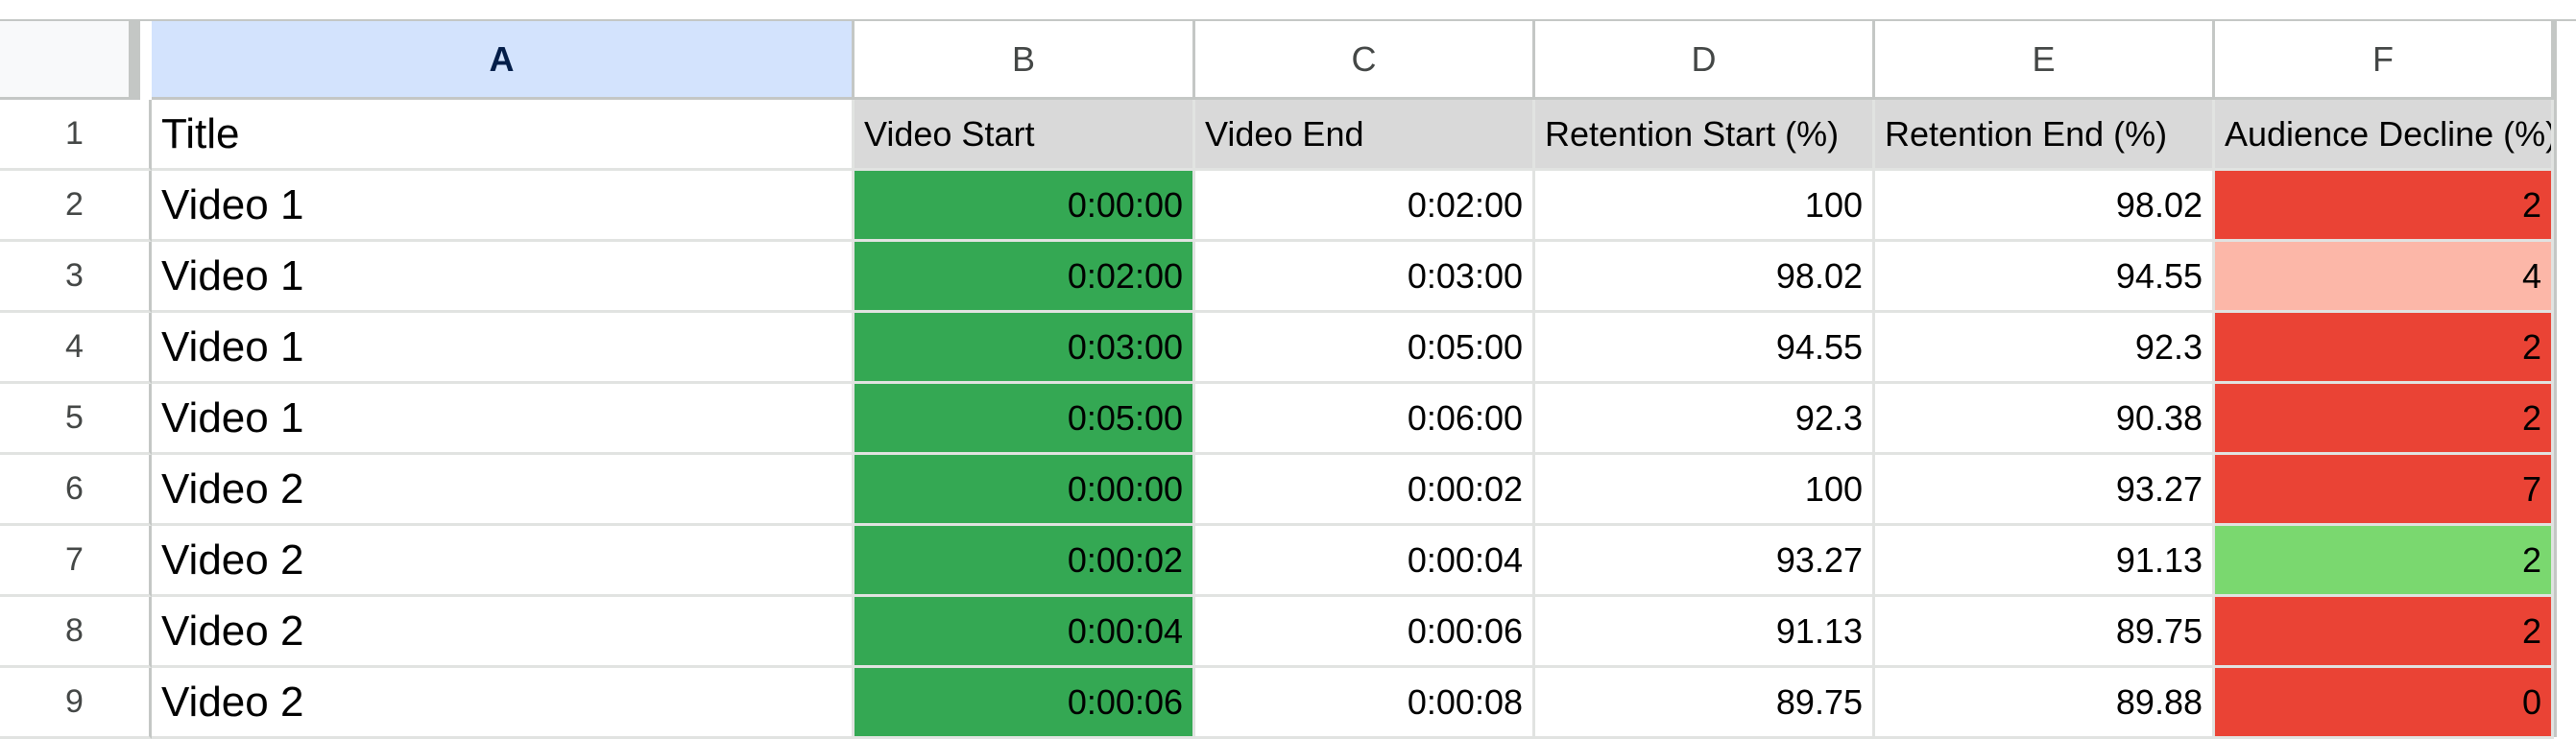  What do you see at coordinates (2384, 60) in the screenshot?
I see `column-header-f: F` at bounding box center [2384, 60].